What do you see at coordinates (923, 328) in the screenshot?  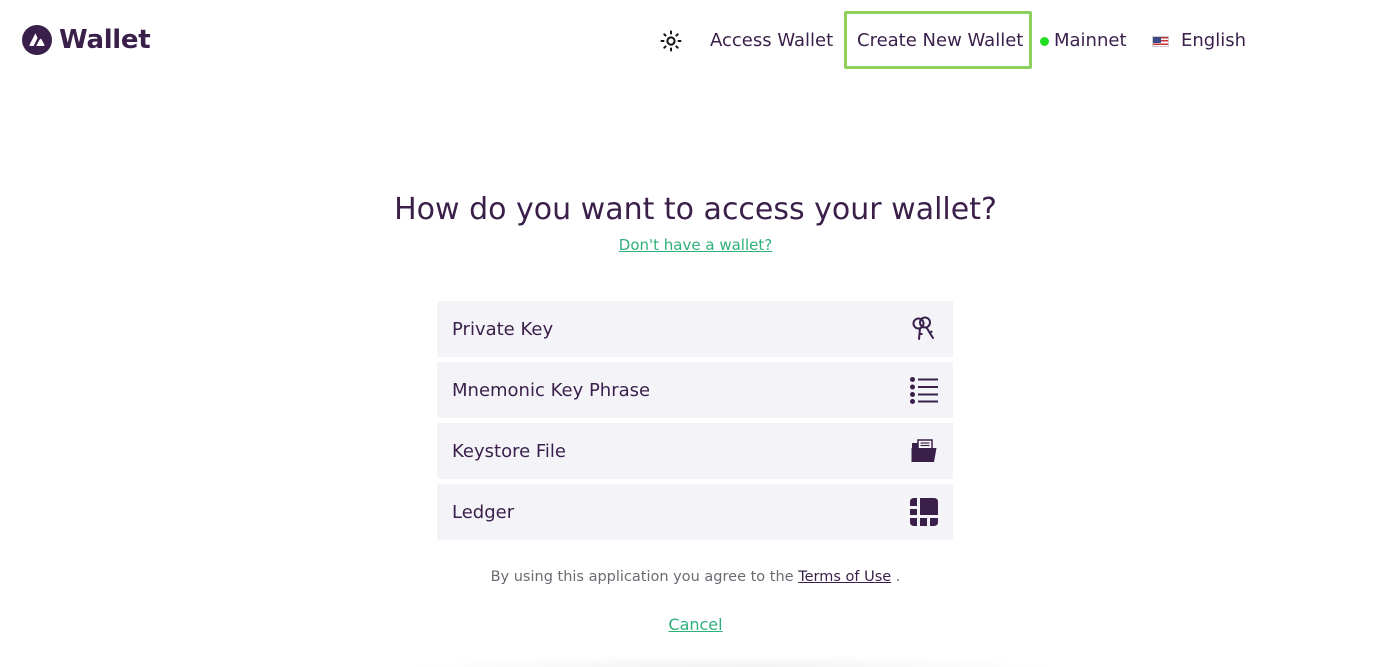 I see `keys-icon` at bounding box center [923, 328].